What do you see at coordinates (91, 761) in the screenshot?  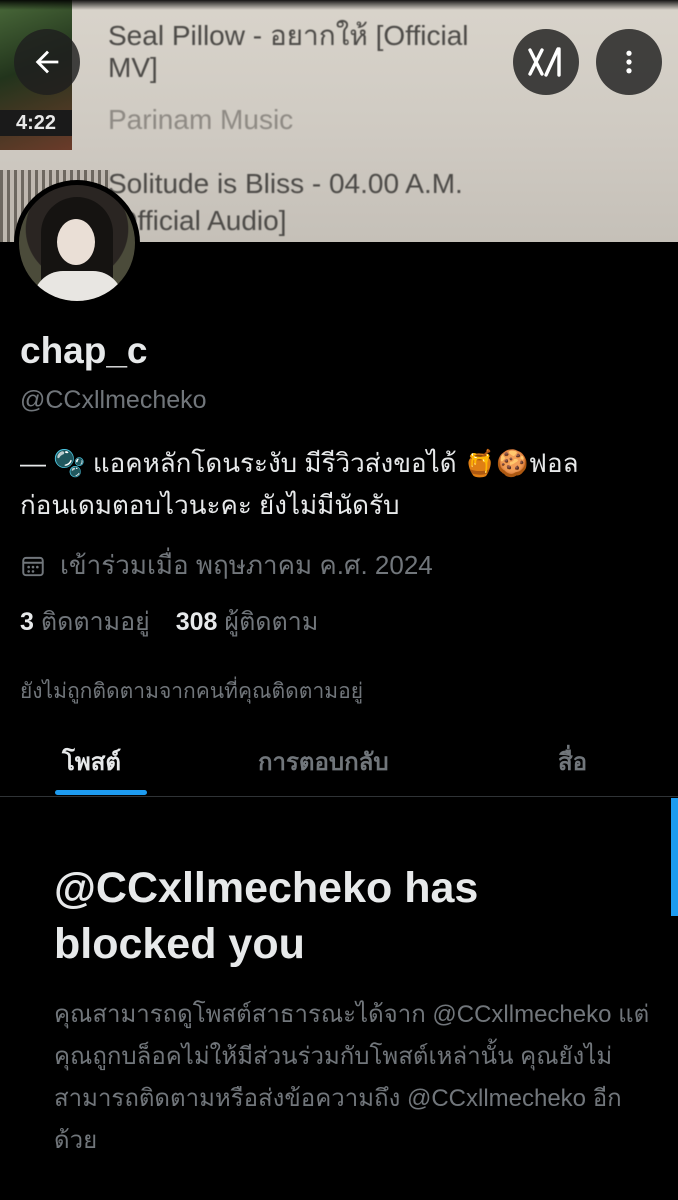 I see `tab-posts: โพสต์` at bounding box center [91, 761].